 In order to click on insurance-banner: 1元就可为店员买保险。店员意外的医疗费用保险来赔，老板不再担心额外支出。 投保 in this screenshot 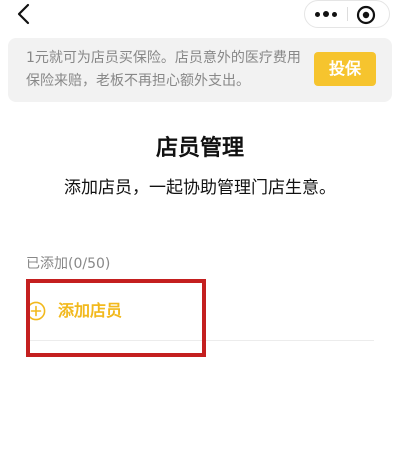, I will do `click(200, 70)`.